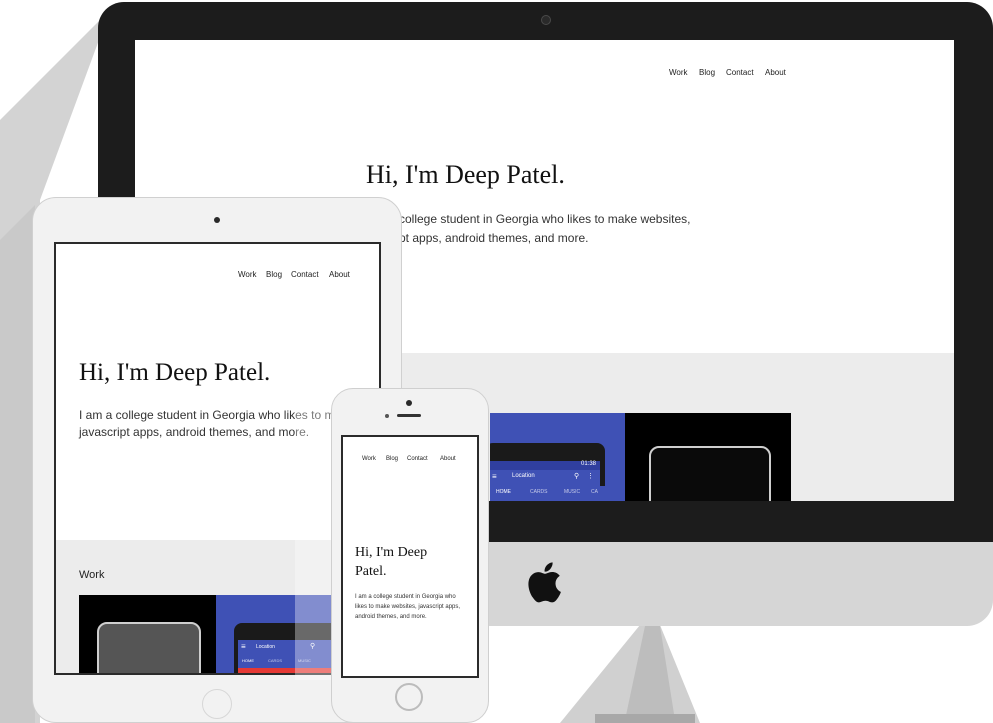 The width and height of the screenshot is (993, 723). Describe the element at coordinates (409, 415) in the screenshot. I see `iphone-speaker` at that location.